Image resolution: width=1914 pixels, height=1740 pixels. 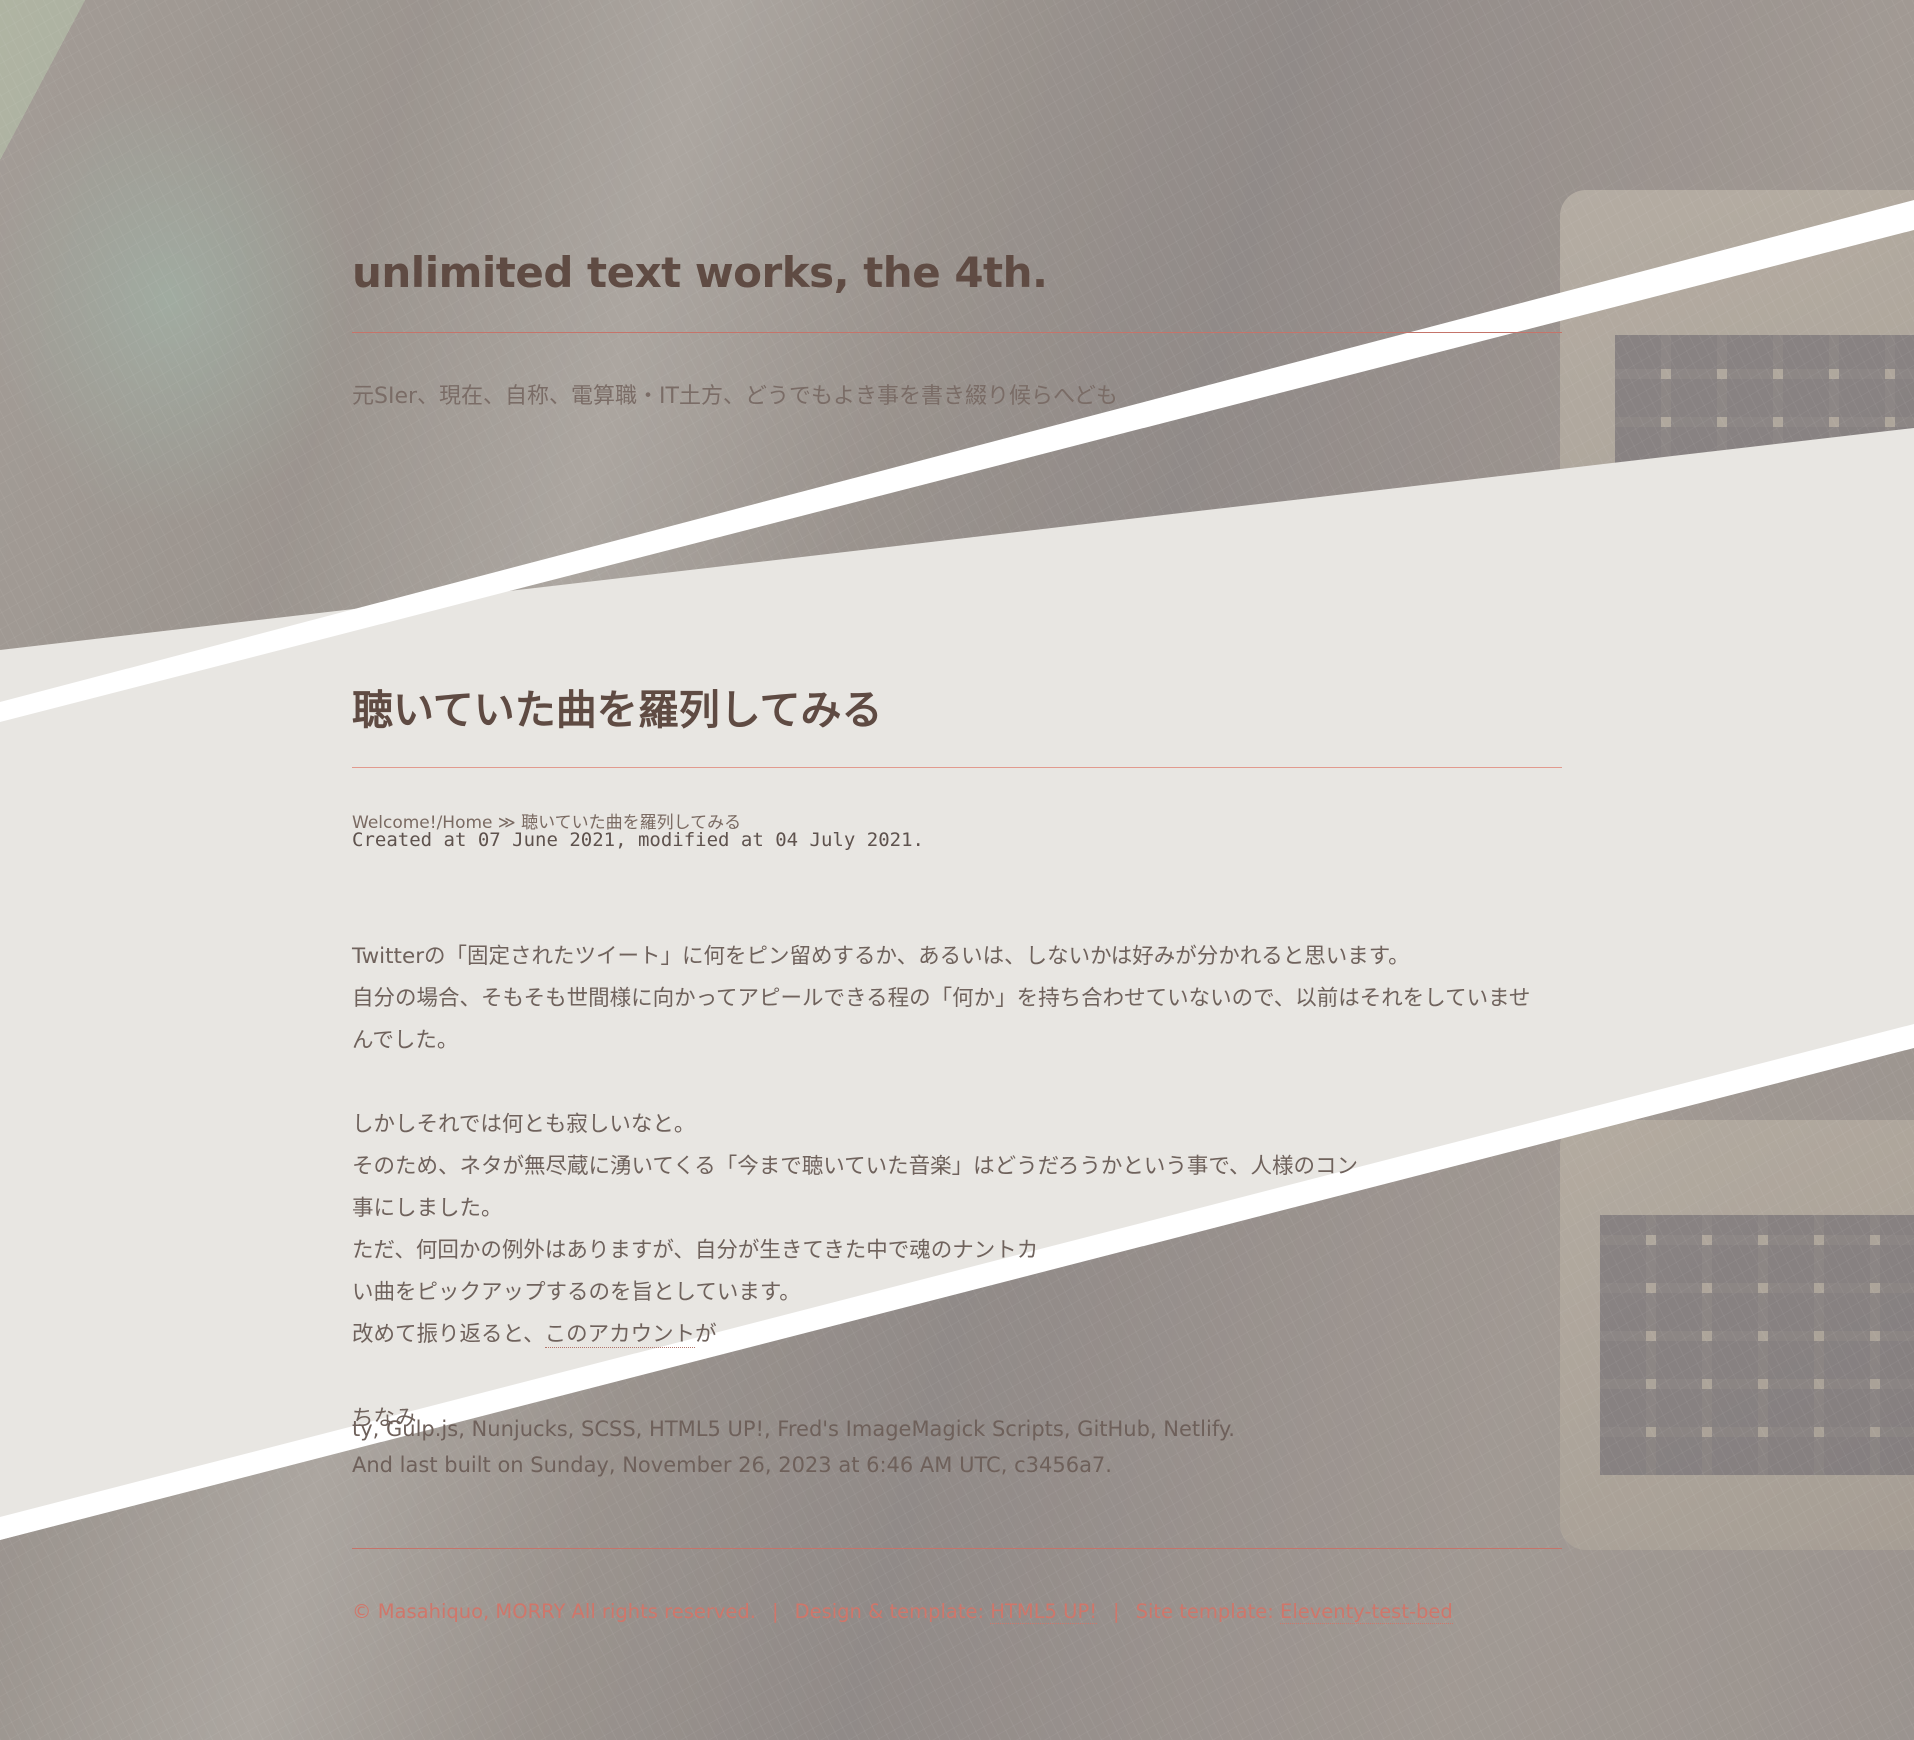 I want to click on site-title: unlimited text works, the 4th., so click(x=700, y=272).